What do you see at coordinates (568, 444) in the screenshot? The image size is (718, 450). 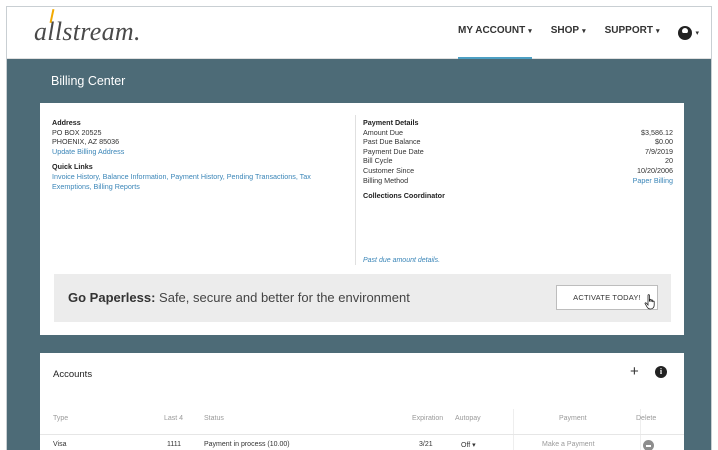 I see `make-payment-button: Make a Payment` at bounding box center [568, 444].